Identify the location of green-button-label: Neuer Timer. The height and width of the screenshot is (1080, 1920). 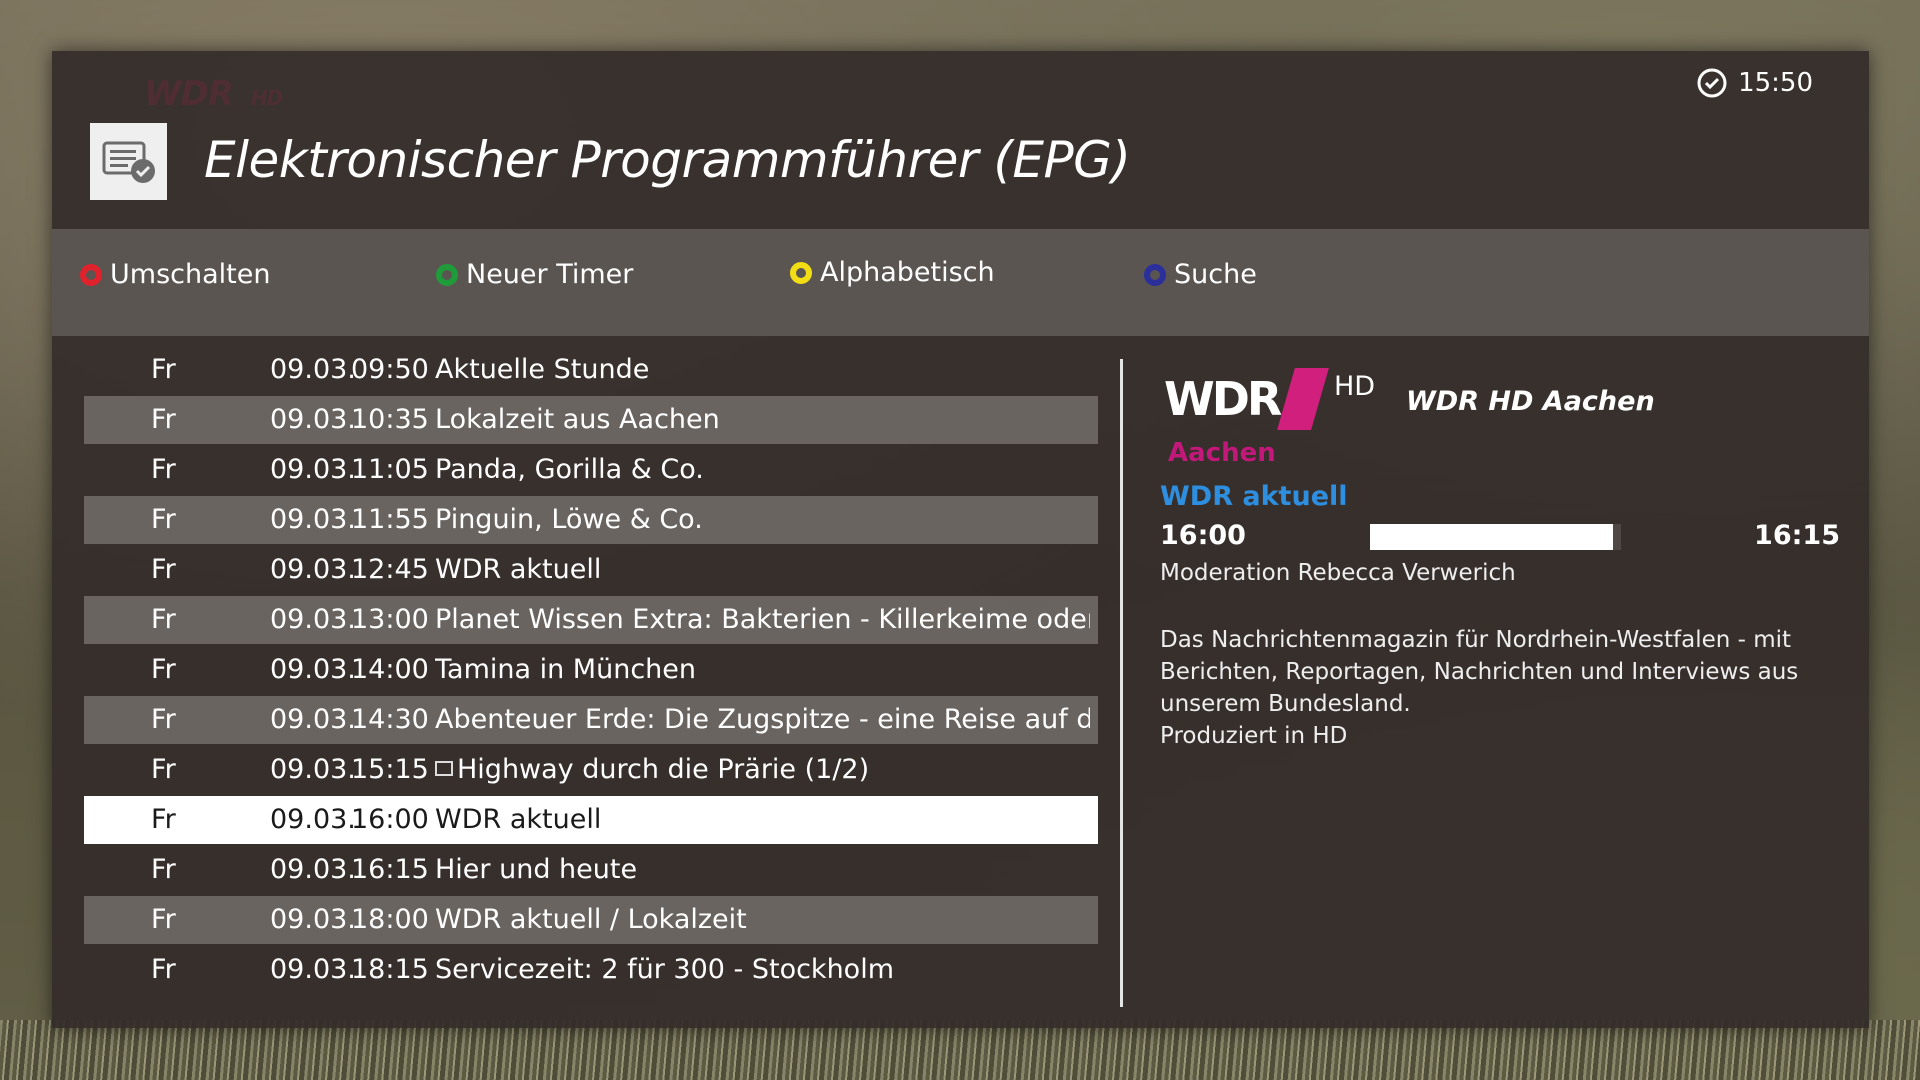
(550, 274).